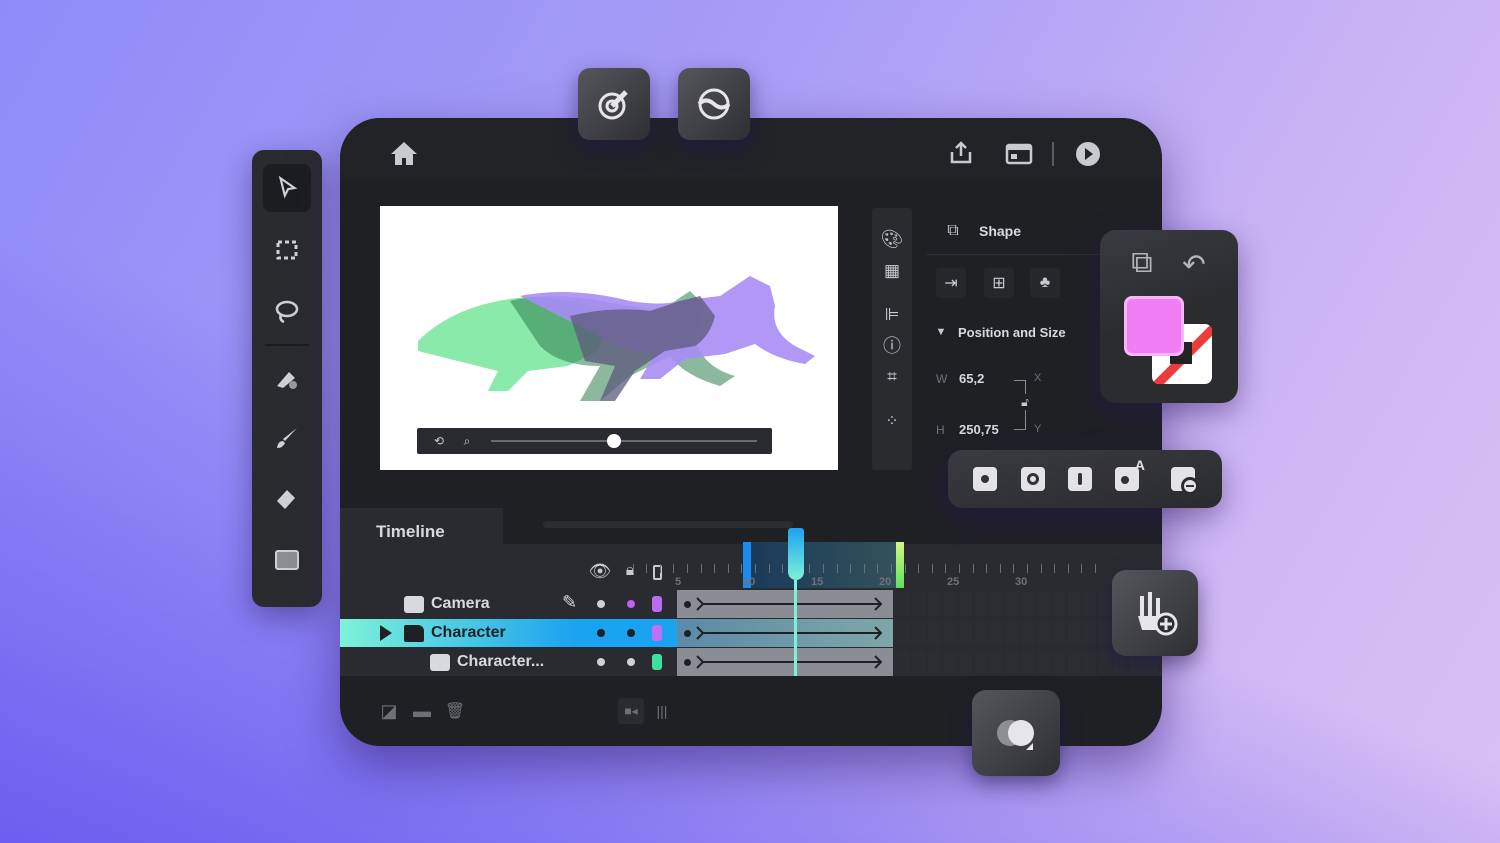 Image resolution: width=1500 pixels, height=843 pixels. What do you see at coordinates (386, 633) in the screenshot?
I see `expand-arrow-icon` at bounding box center [386, 633].